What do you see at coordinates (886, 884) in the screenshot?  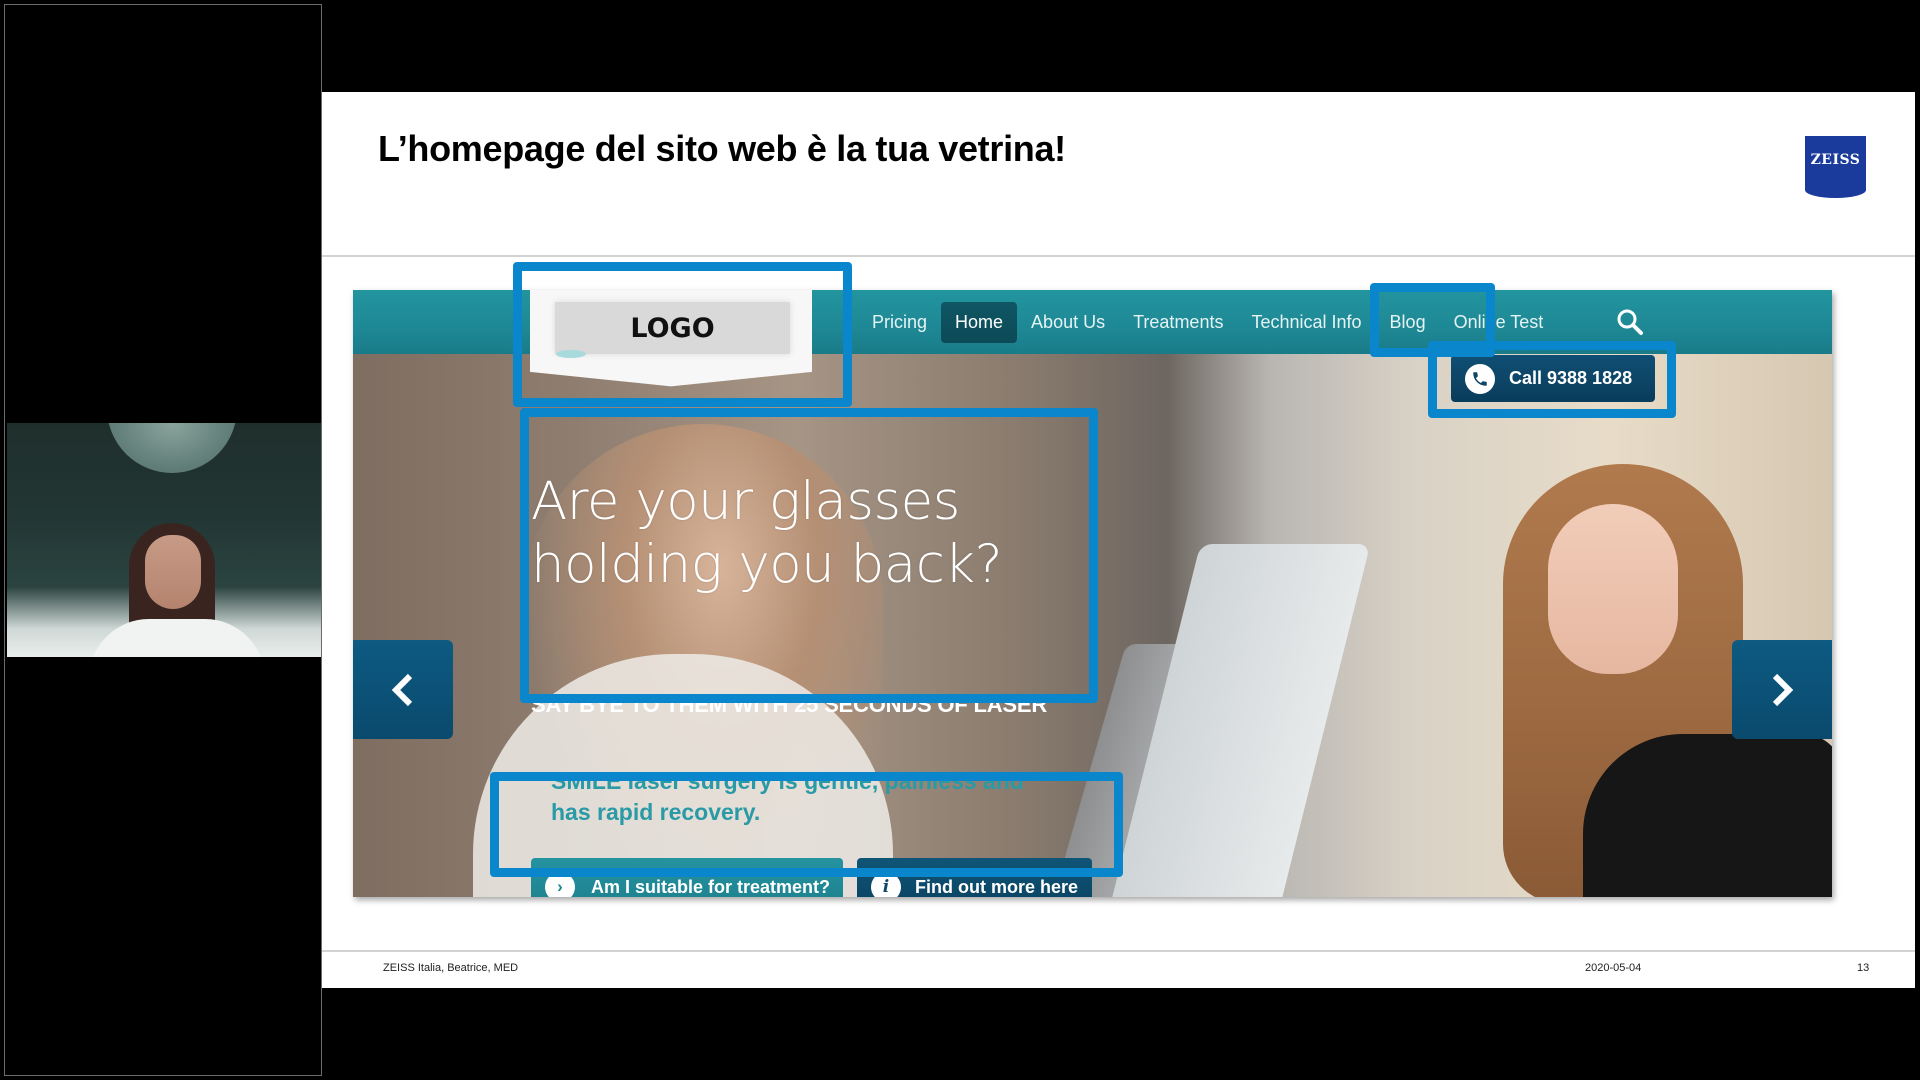 I see `info-icon: i` at bounding box center [886, 884].